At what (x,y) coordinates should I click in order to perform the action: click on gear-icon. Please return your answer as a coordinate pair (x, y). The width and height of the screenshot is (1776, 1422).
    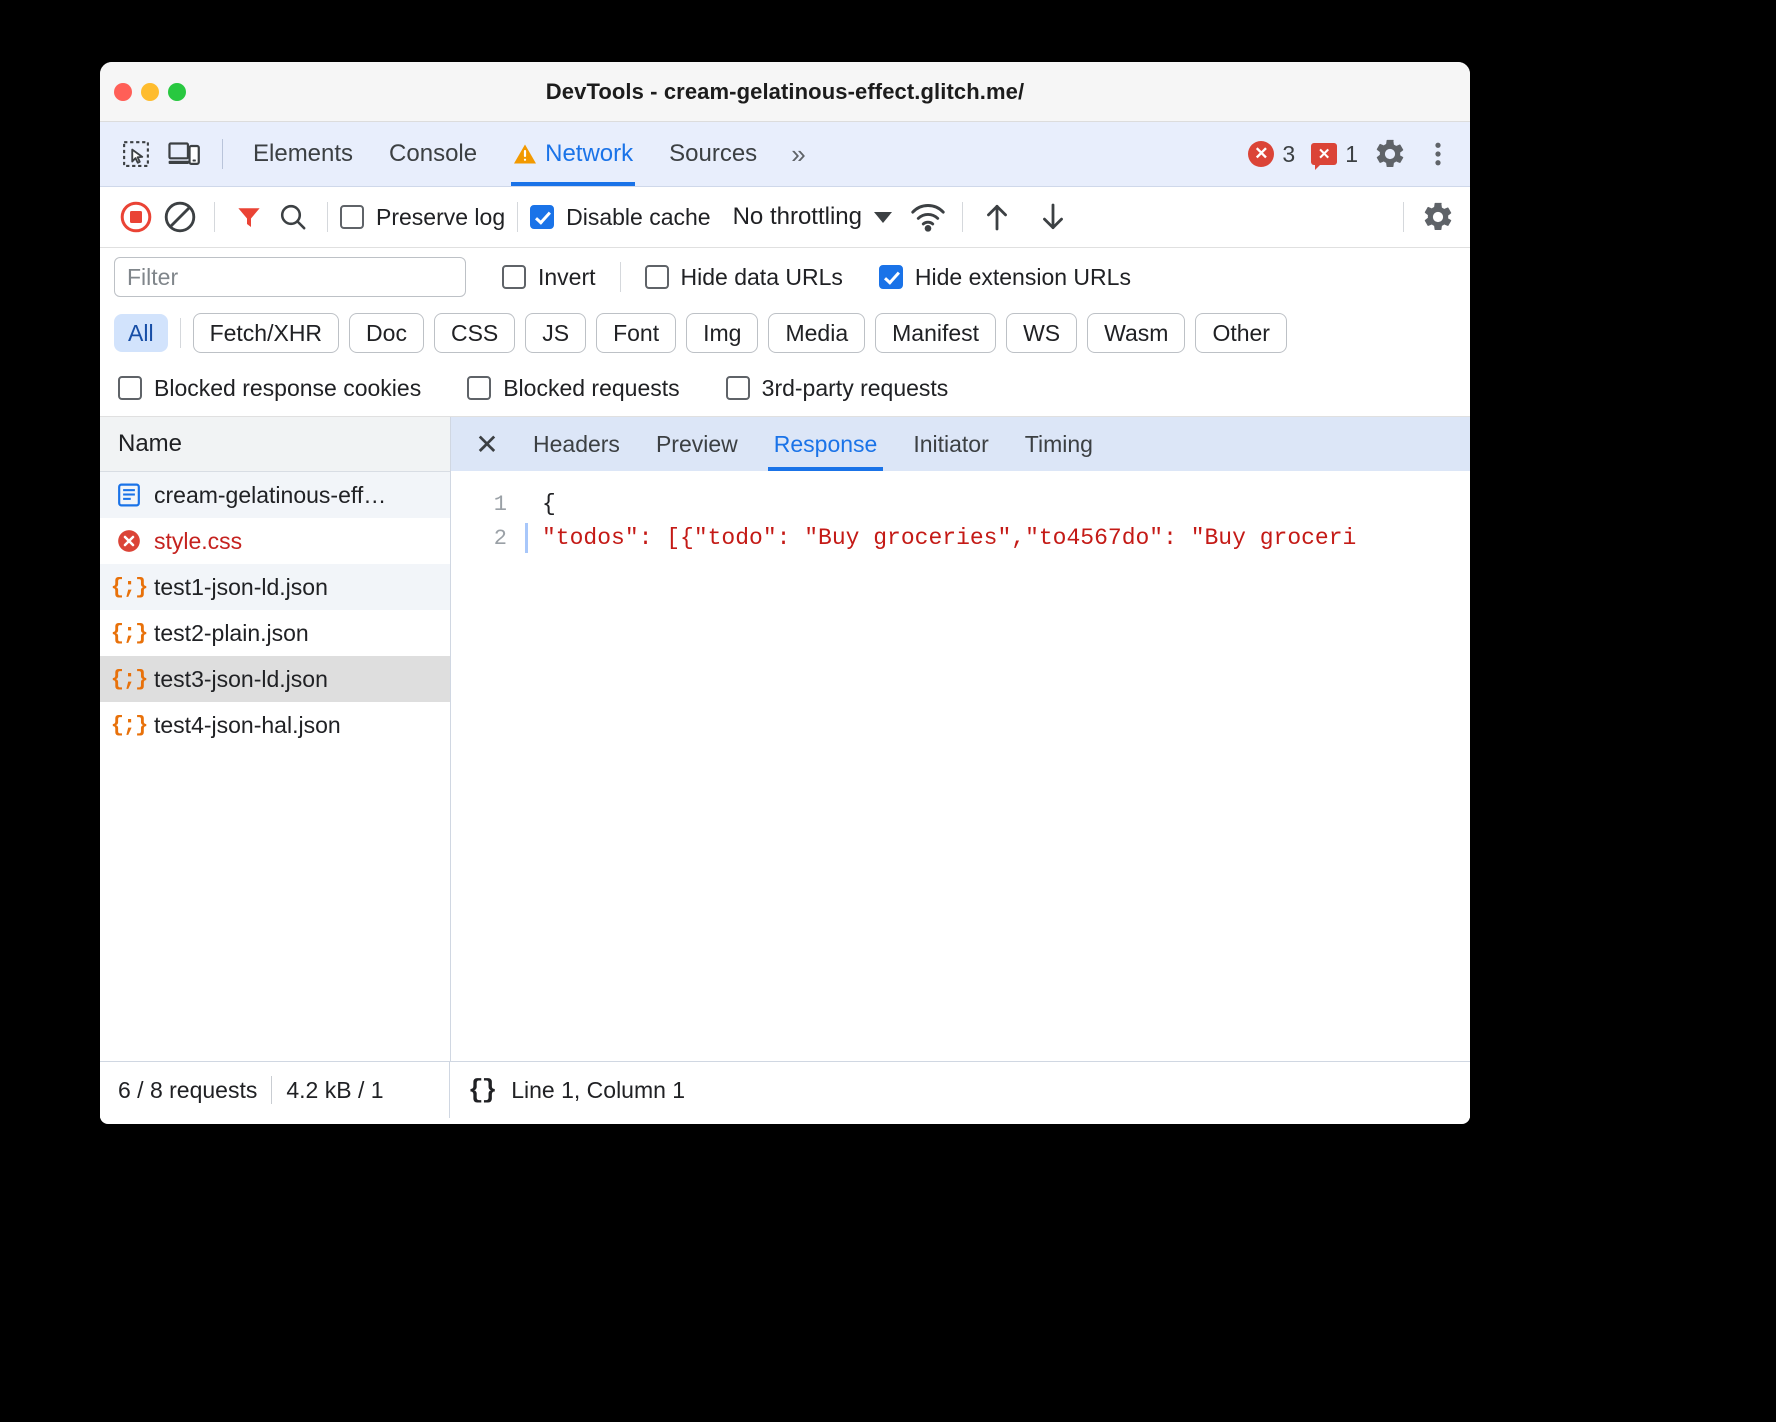
    Looking at the image, I should click on (1390, 154).